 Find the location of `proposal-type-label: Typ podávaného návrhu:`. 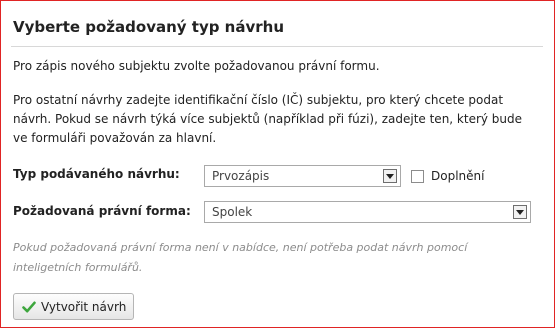

proposal-type-label: Typ podávaného návrhu: is located at coordinates (96, 174).